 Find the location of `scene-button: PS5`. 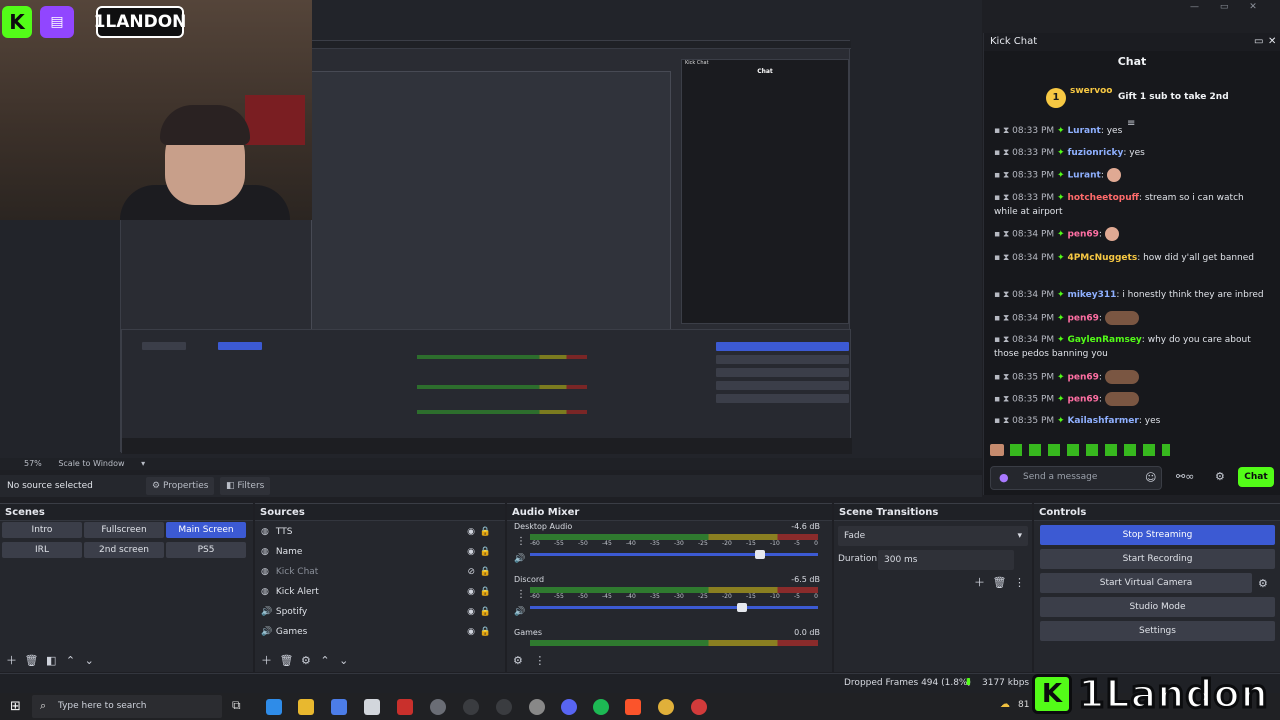

scene-button: PS5 is located at coordinates (206, 550).